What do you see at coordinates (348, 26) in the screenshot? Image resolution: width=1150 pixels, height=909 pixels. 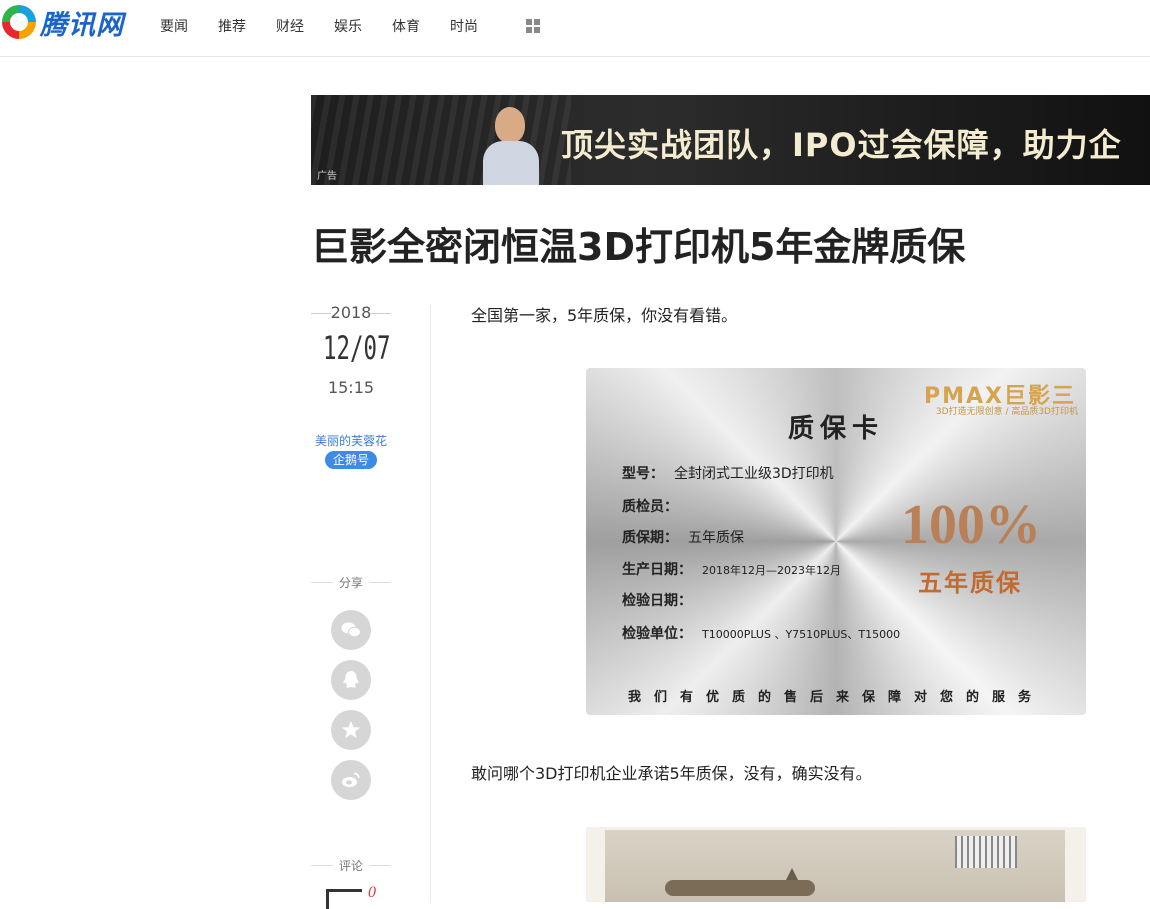 I see `nav-item-entertainment: 娱乐` at bounding box center [348, 26].